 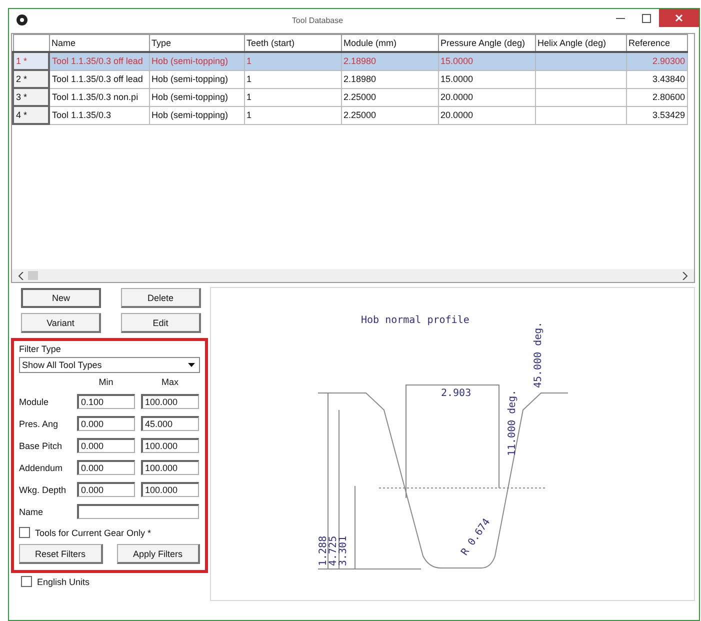 I want to click on table-cell: Tool 1.1.35/0.3, so click(x=99, y=115).